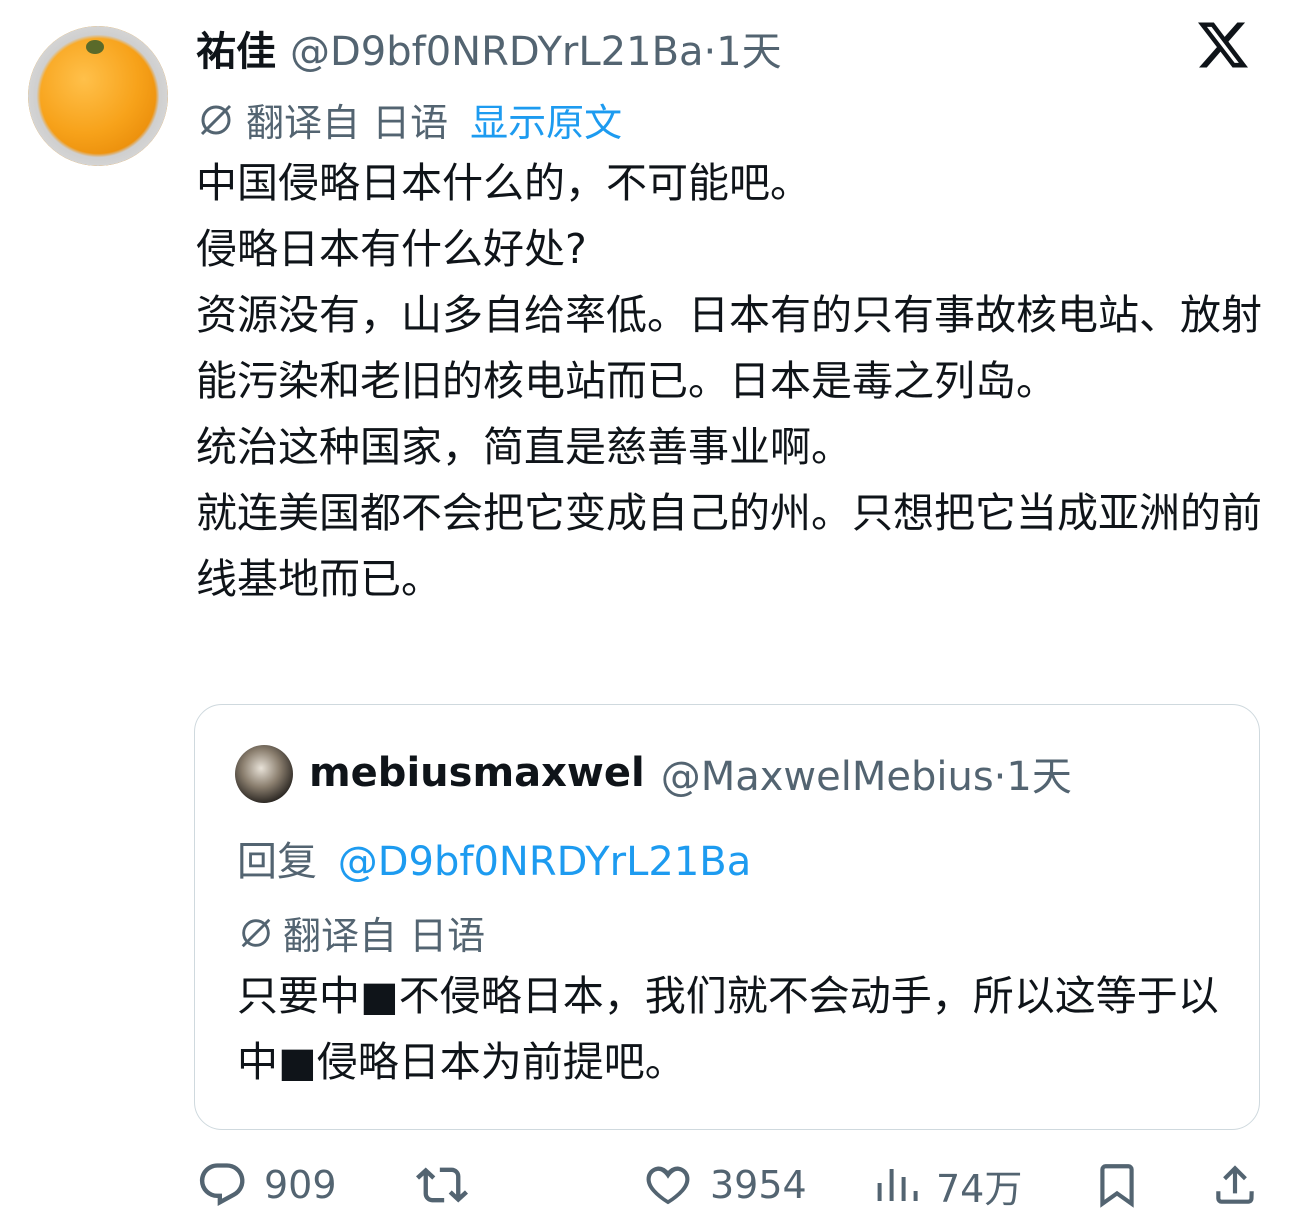  I want to click on views-icon, so click(897, 1185).